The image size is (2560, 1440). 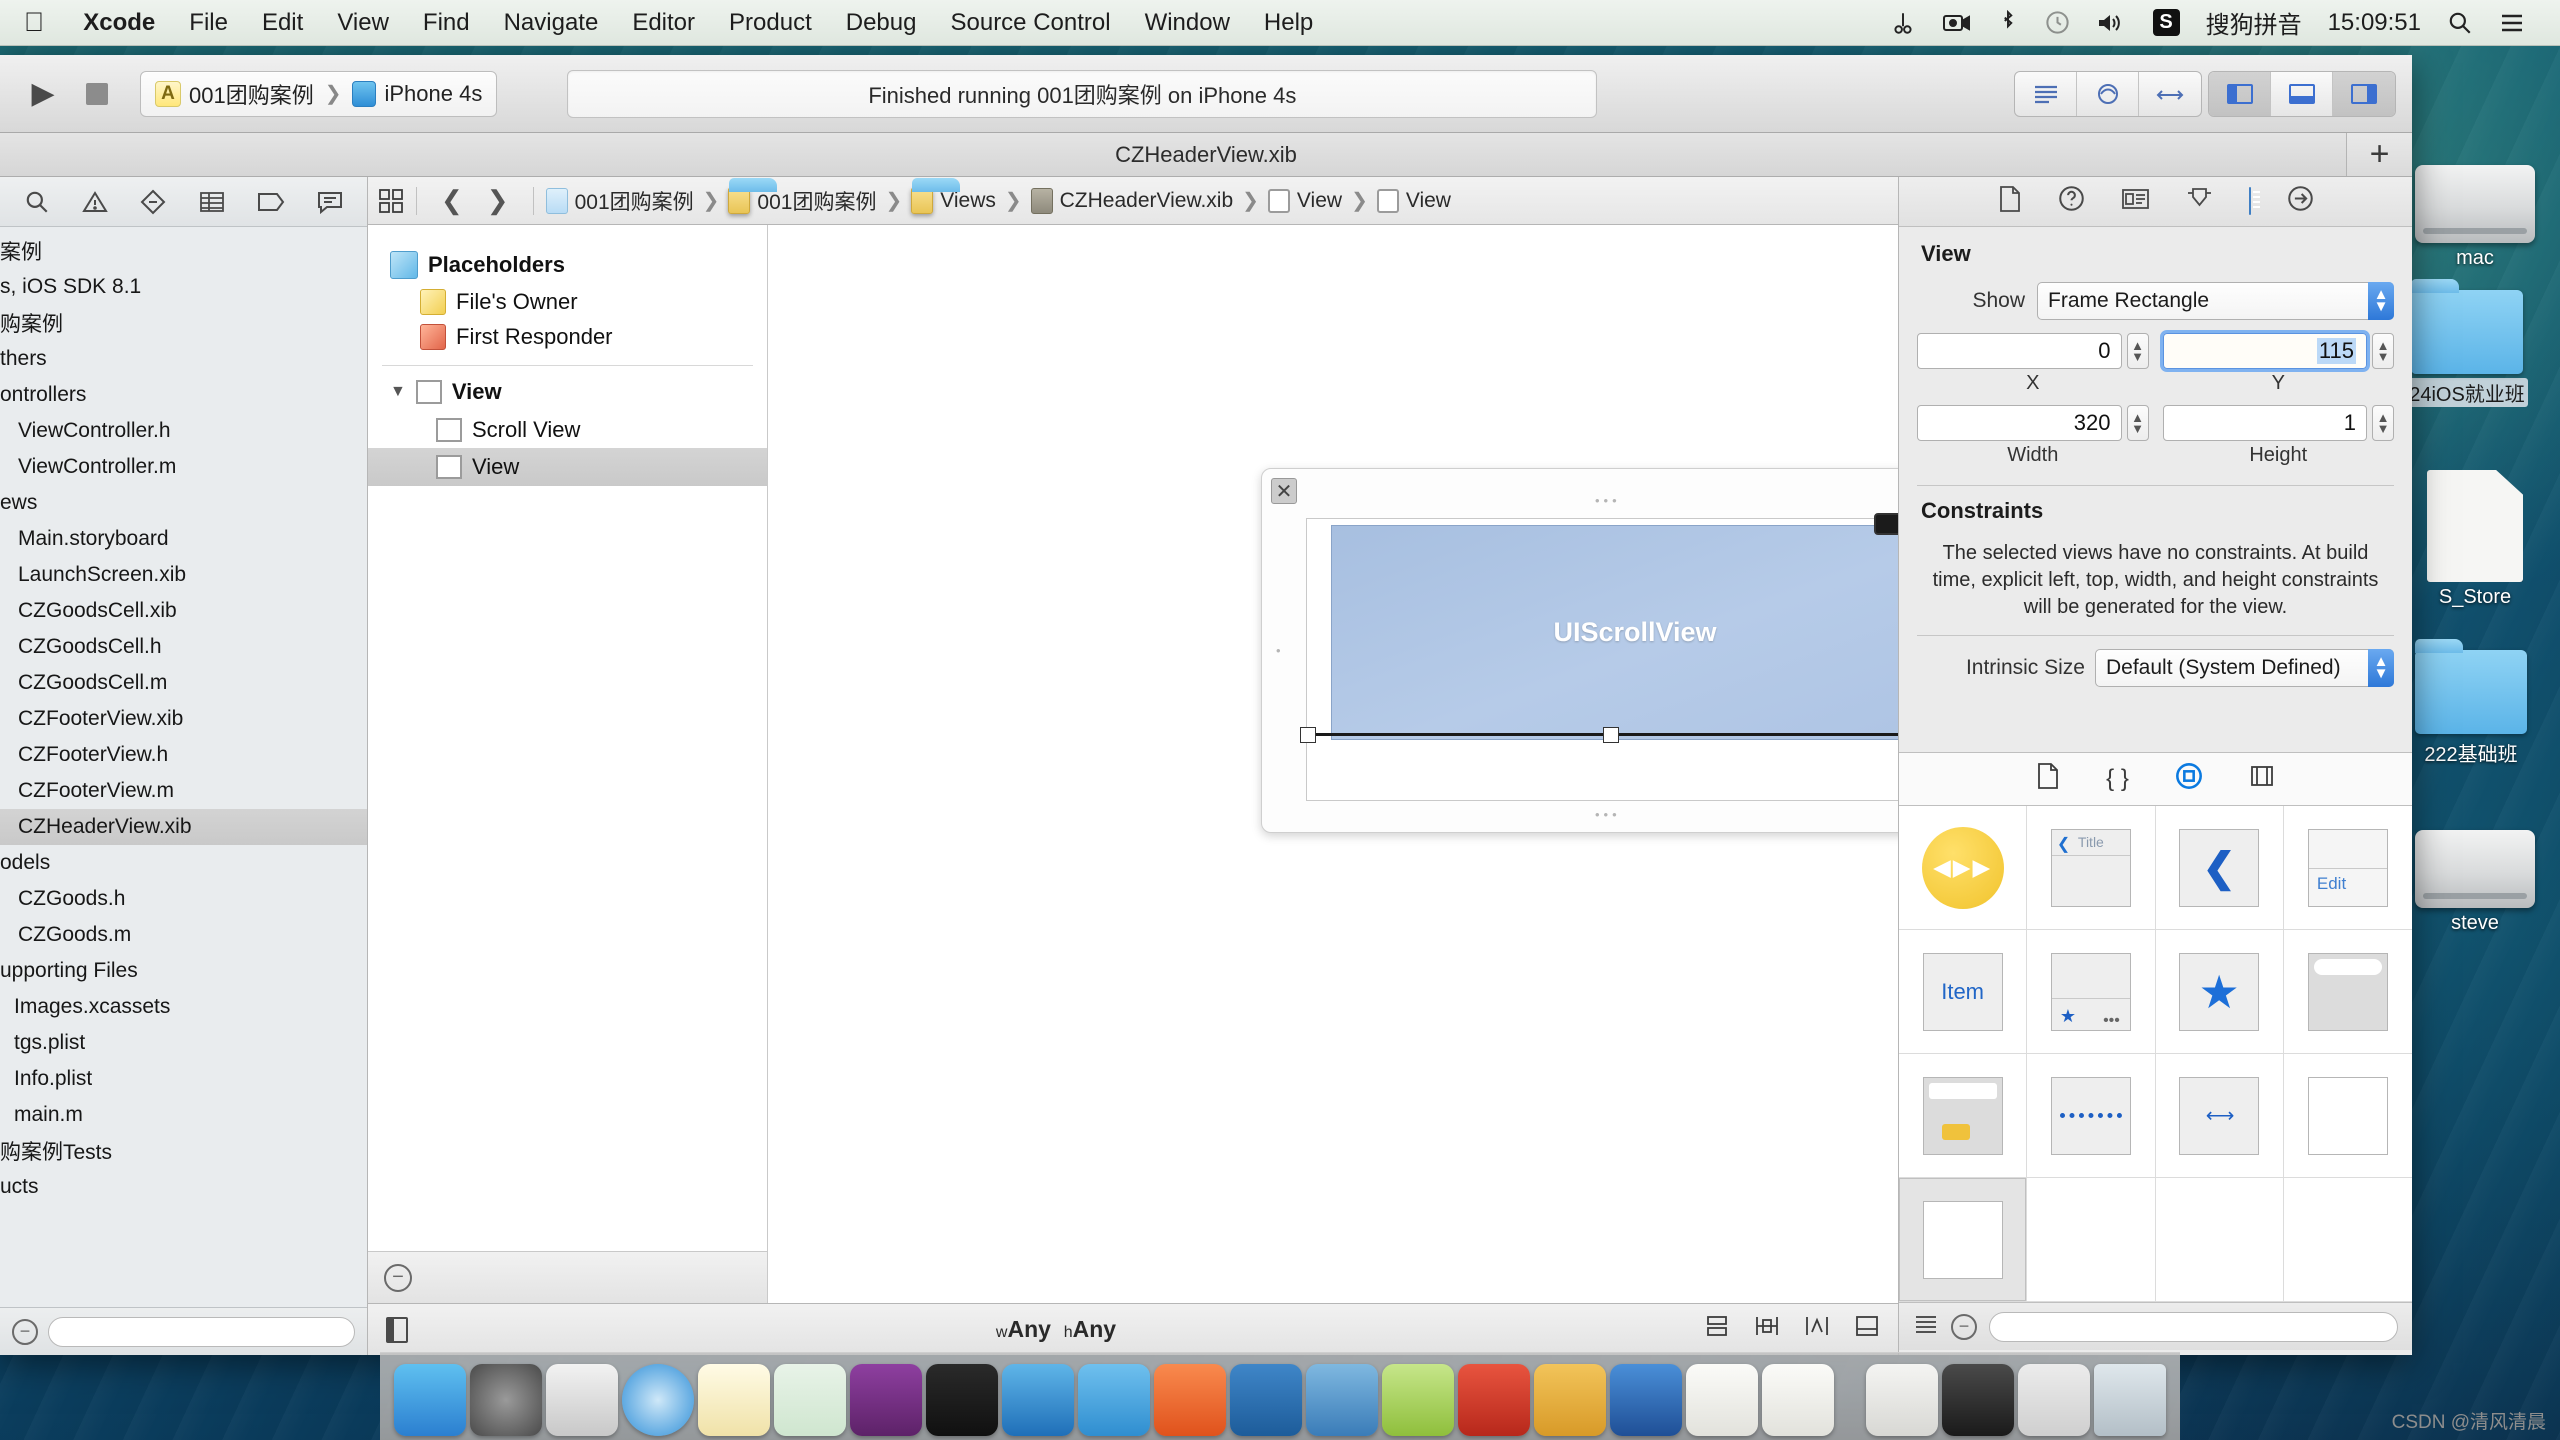 I want to click on align-icon, so click(x=1717, y=1329).